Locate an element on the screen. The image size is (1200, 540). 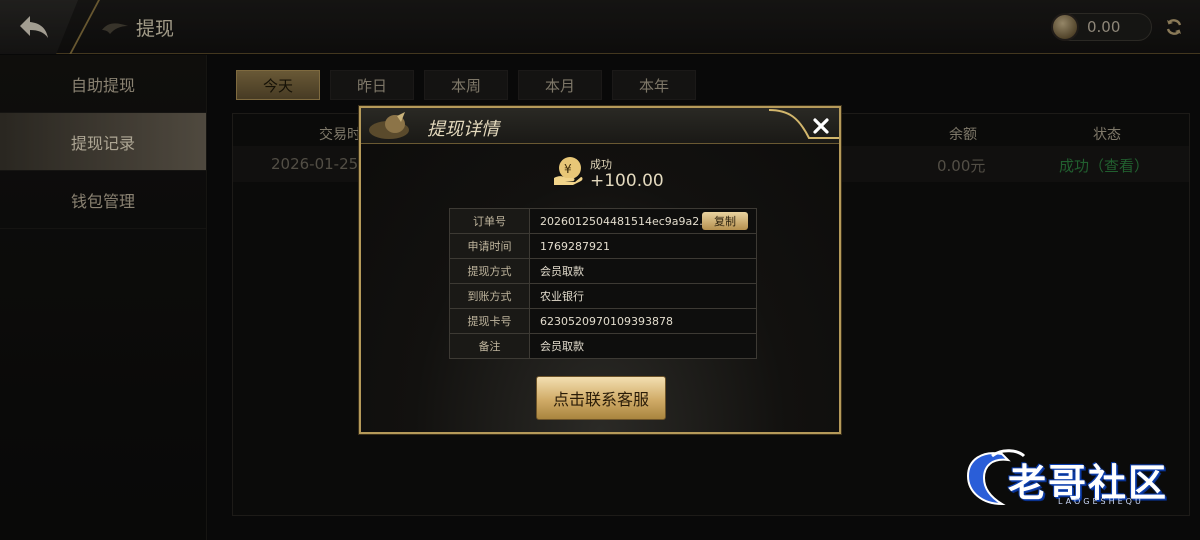
detail-key: 提现方式 is located at coordinates (489, 271).